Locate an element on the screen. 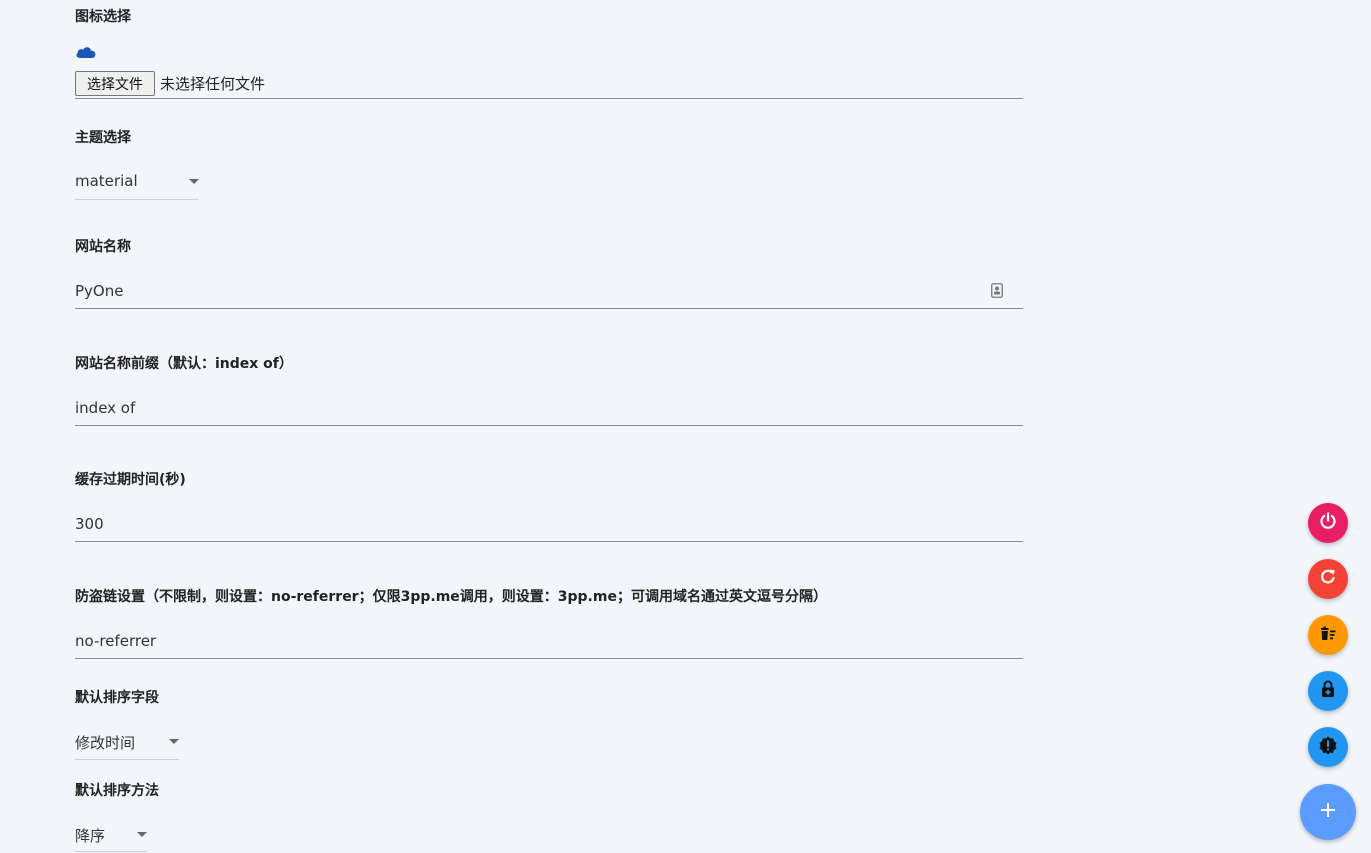  icon-select-label: 图标选择 is located at coordinates (103, 17).